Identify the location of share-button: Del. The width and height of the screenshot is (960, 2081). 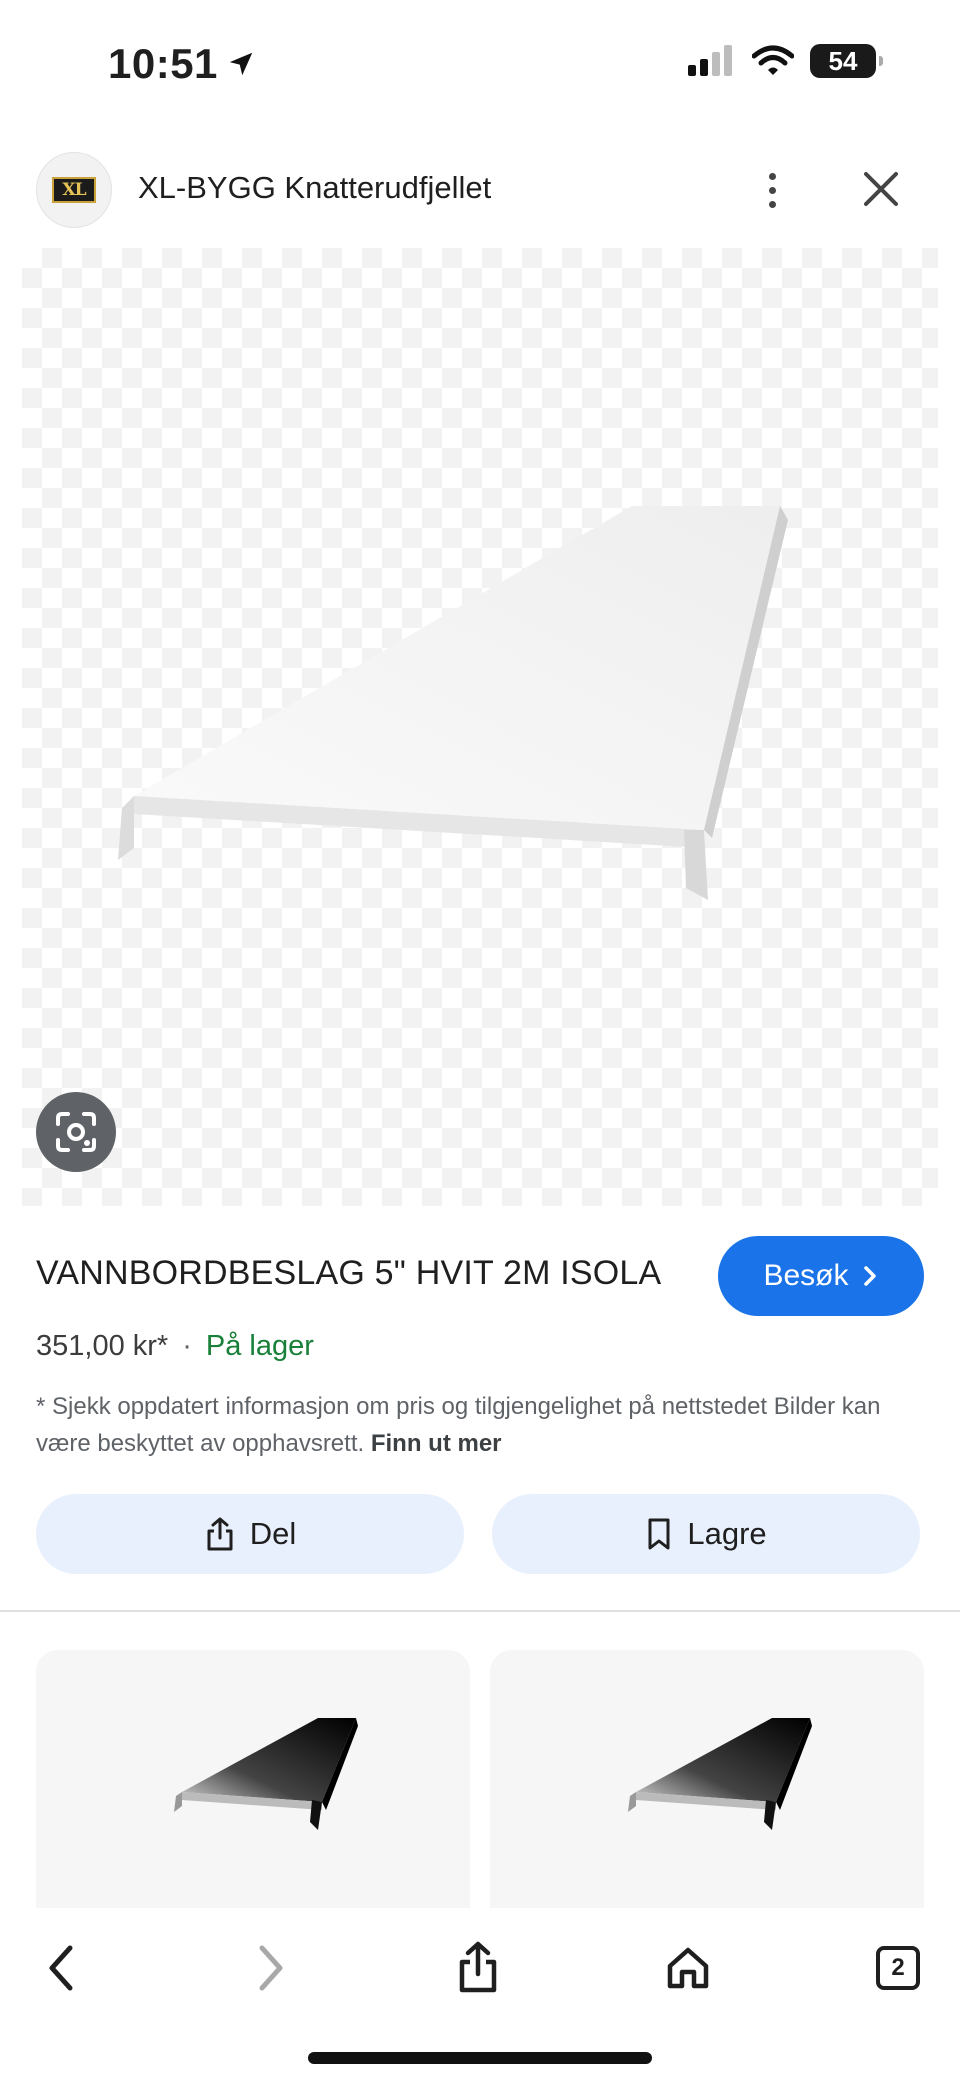
(250, 1534).